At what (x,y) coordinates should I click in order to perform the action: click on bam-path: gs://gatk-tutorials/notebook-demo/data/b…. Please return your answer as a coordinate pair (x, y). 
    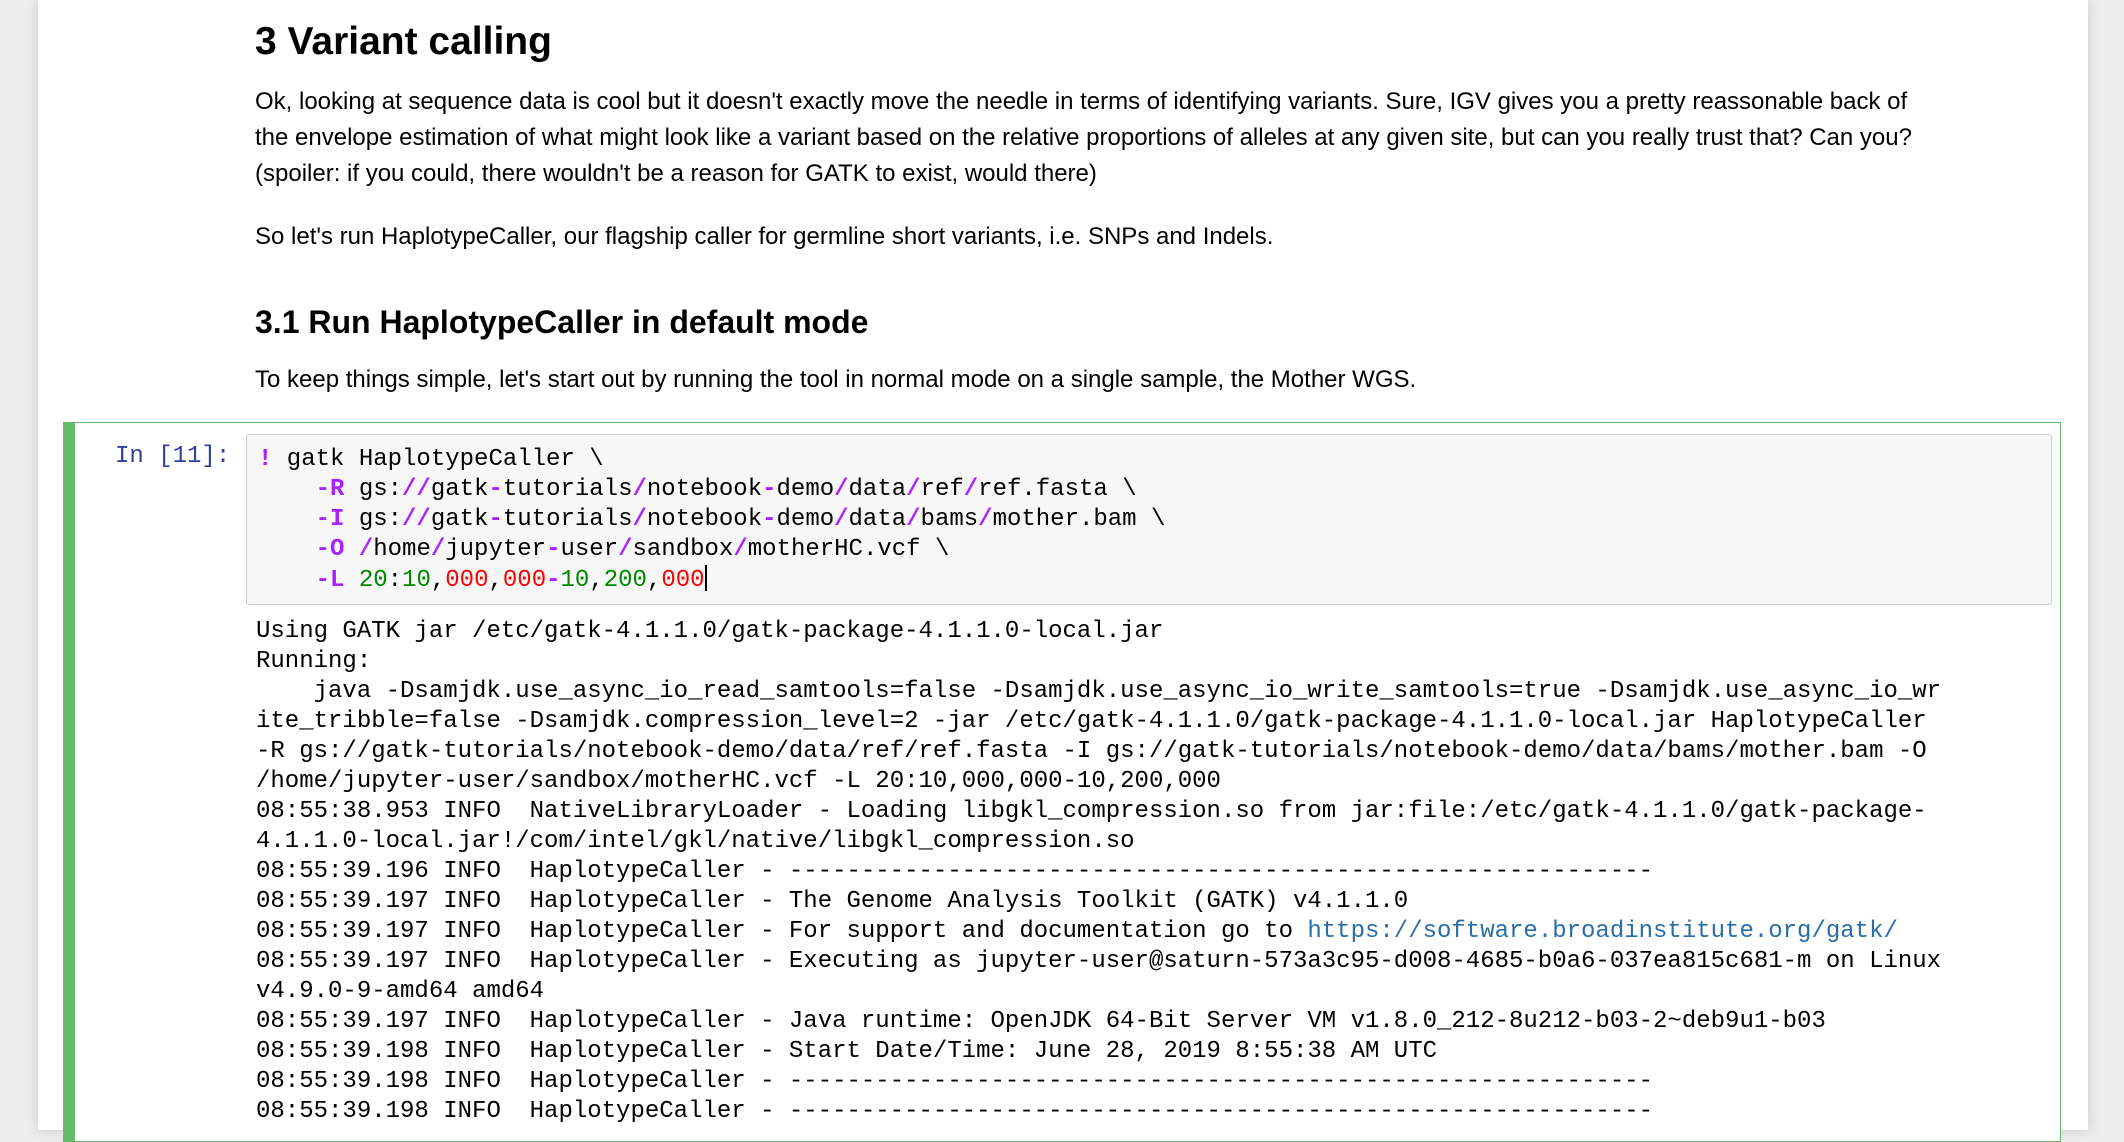
    Looking at the image, I should click on (755, 519).